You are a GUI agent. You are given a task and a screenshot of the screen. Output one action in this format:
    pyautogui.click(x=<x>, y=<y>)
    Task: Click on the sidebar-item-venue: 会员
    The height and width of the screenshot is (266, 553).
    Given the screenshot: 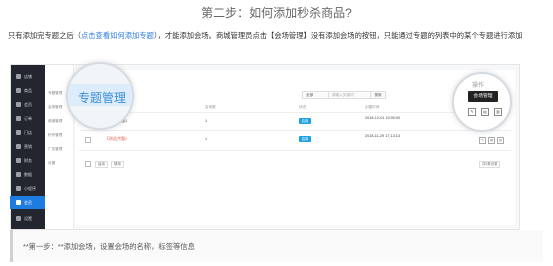 What is the action you would take?
    pyautogui.click(x=28, y=202)
    